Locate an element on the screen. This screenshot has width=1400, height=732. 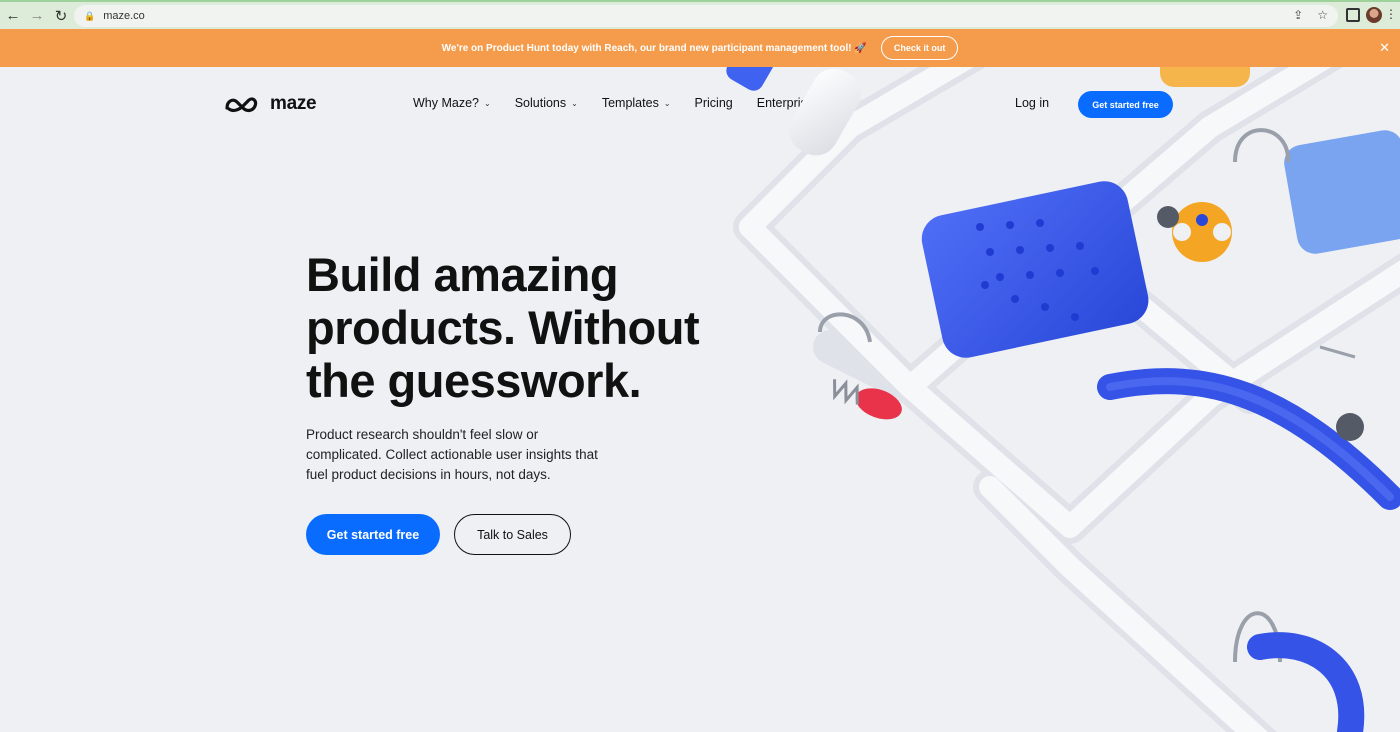
check-it-out-button: Check it out is located at coordinates (919, 48).